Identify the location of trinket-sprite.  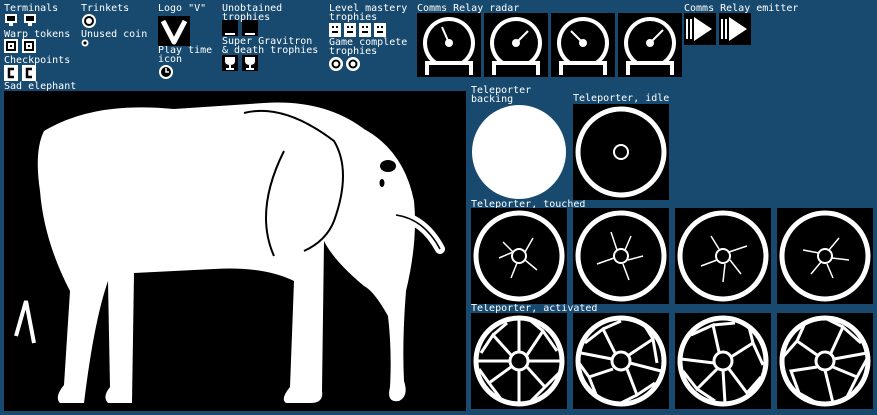
(89, 21).